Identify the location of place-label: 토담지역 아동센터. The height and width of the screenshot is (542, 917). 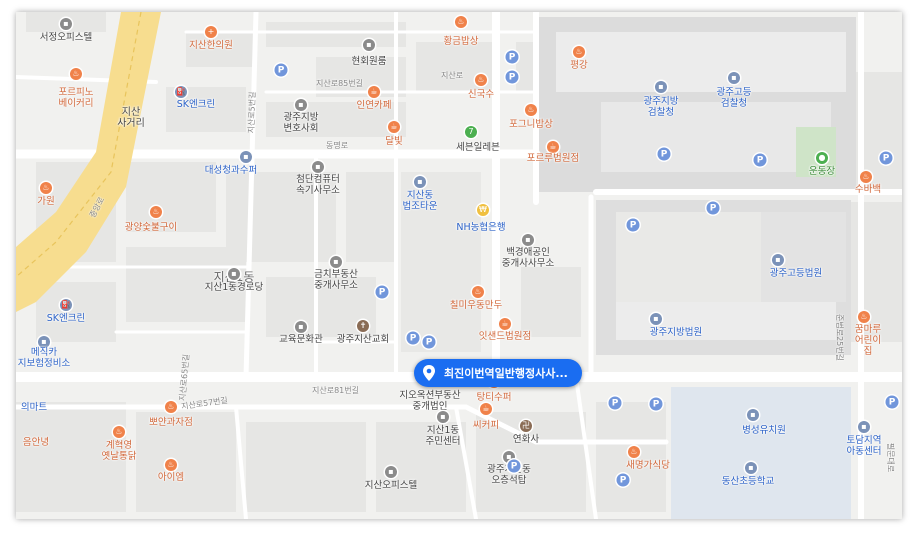
(864, 446).